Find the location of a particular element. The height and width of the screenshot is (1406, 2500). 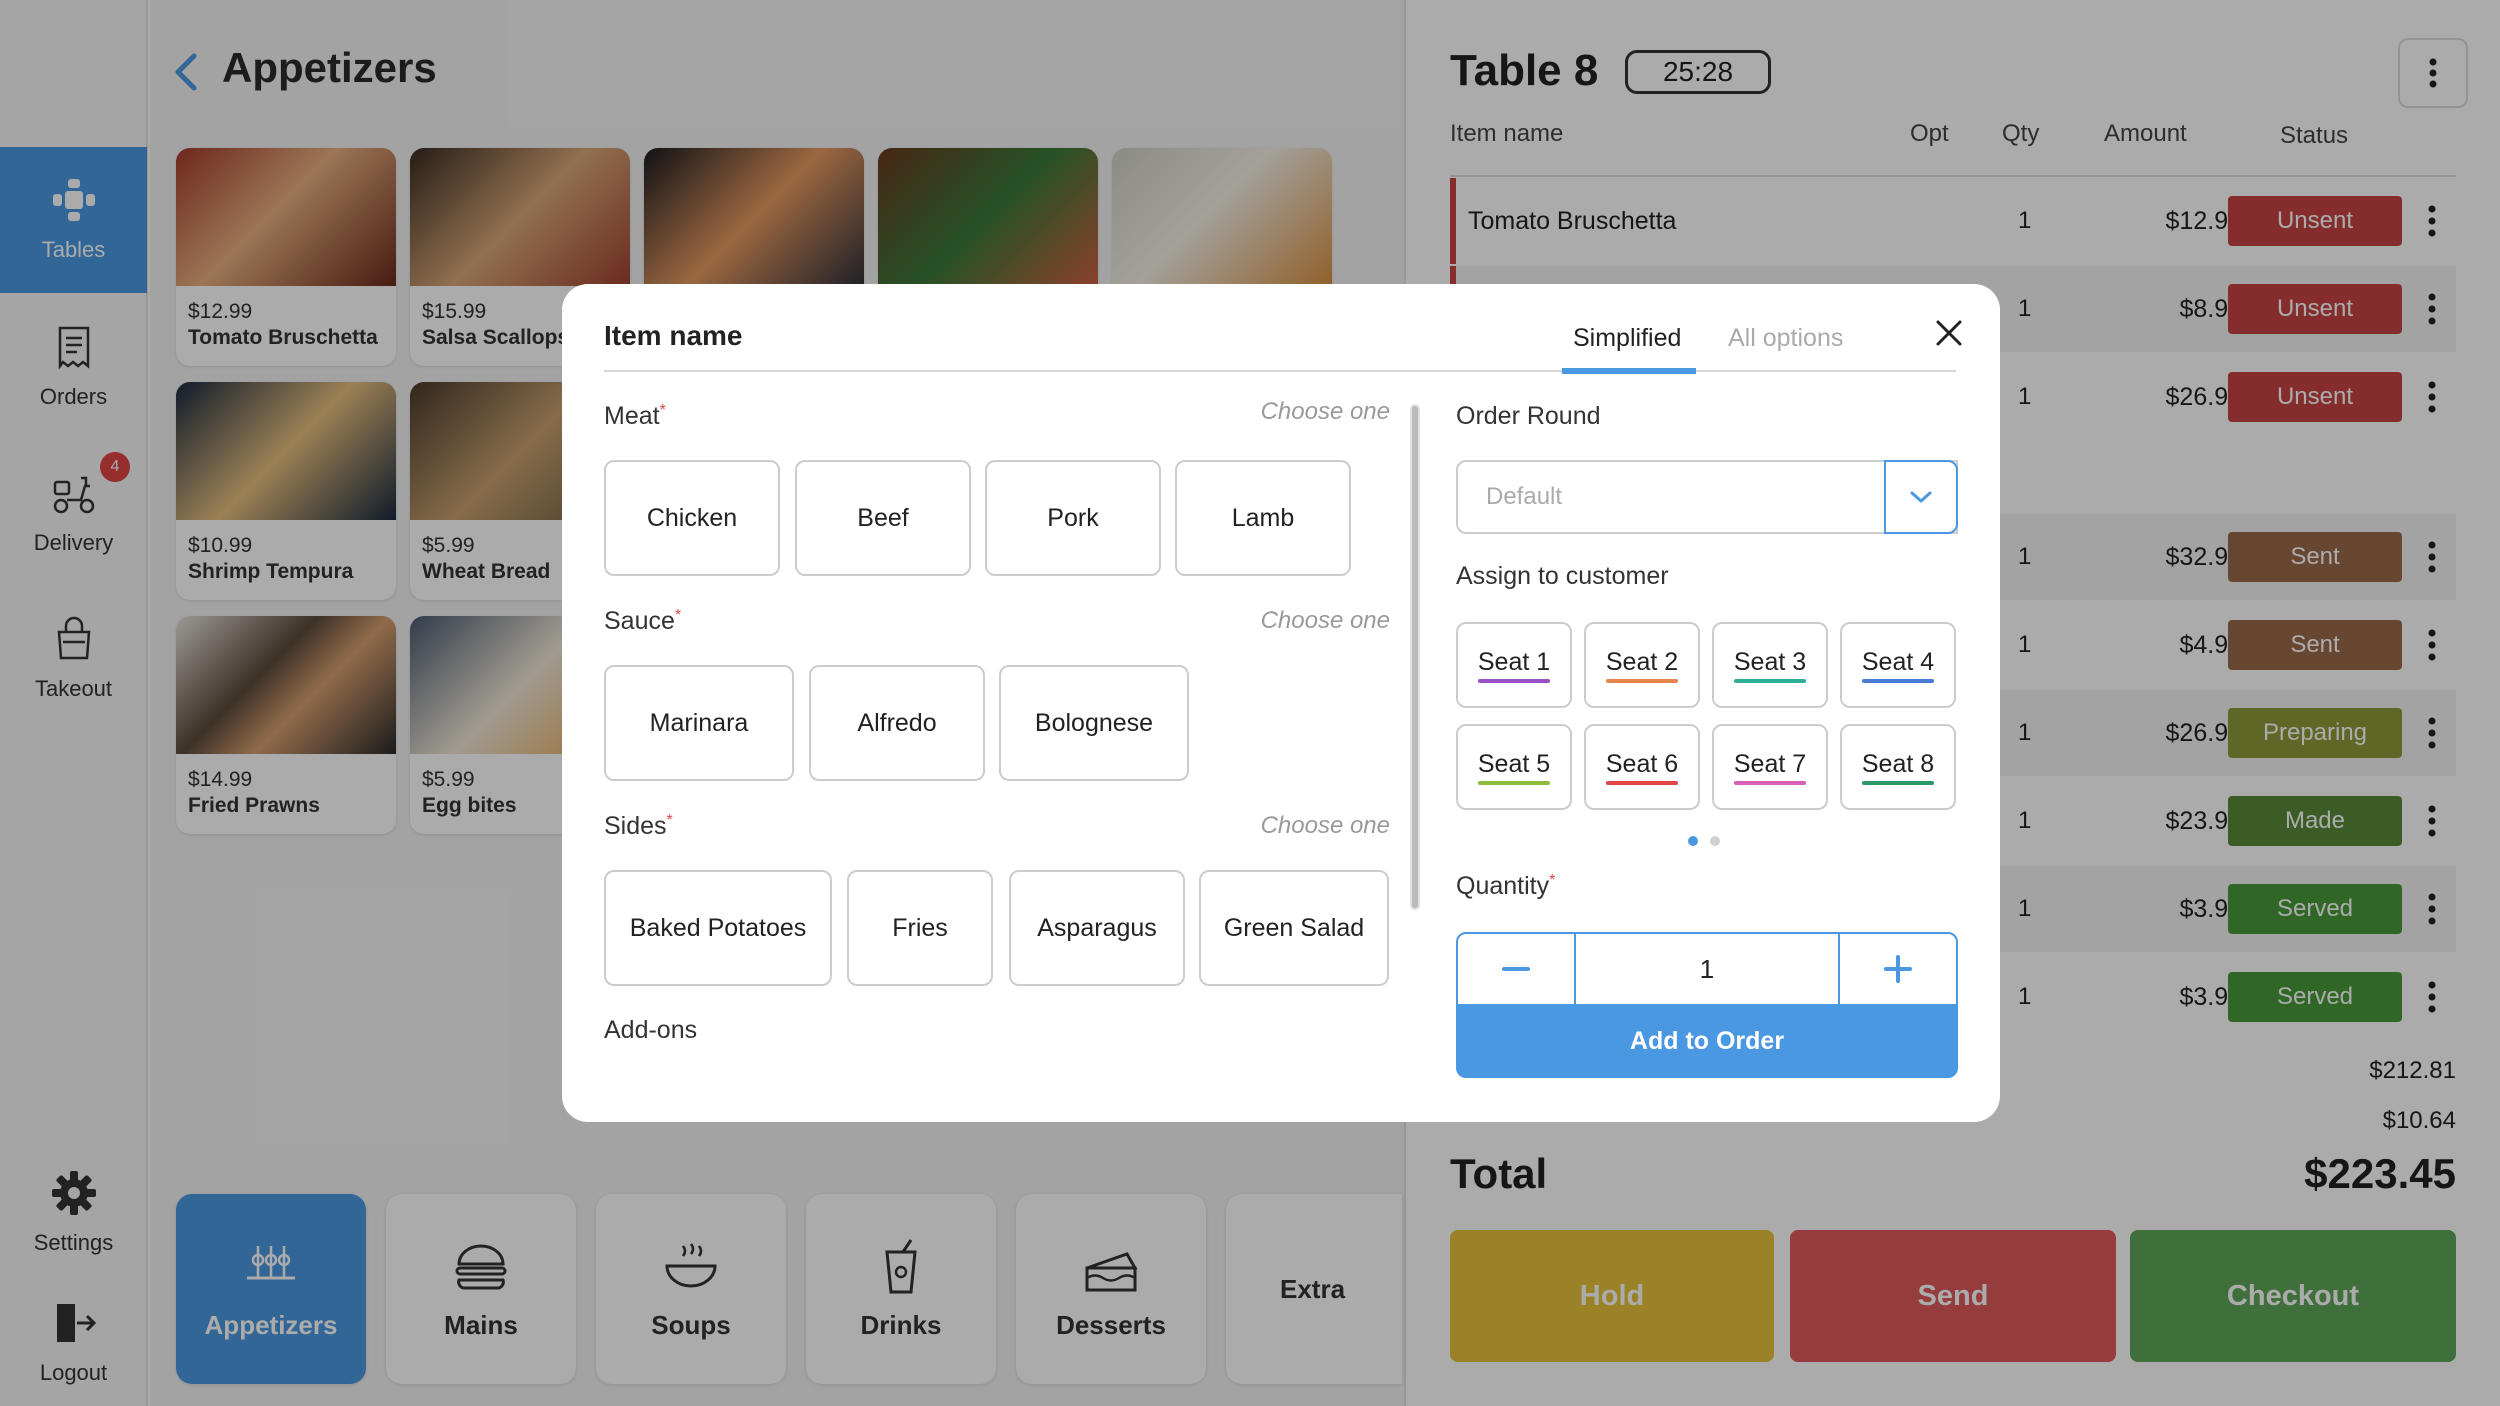

sauce-label: Sauce* is located at coordinates (643, 621).